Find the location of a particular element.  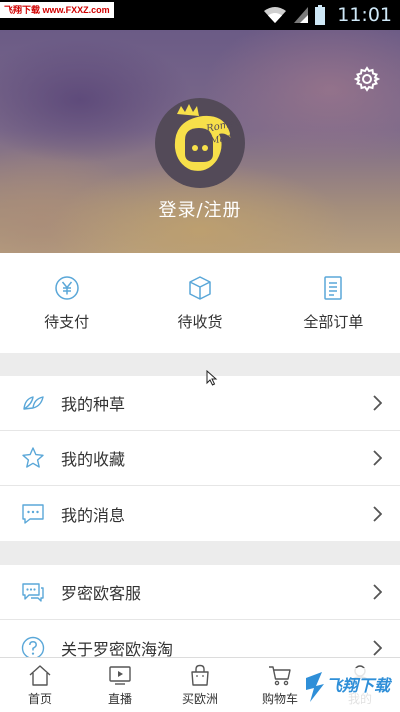

menu-item-my-grass: 我的种草 is located at coordinates (200, 403).